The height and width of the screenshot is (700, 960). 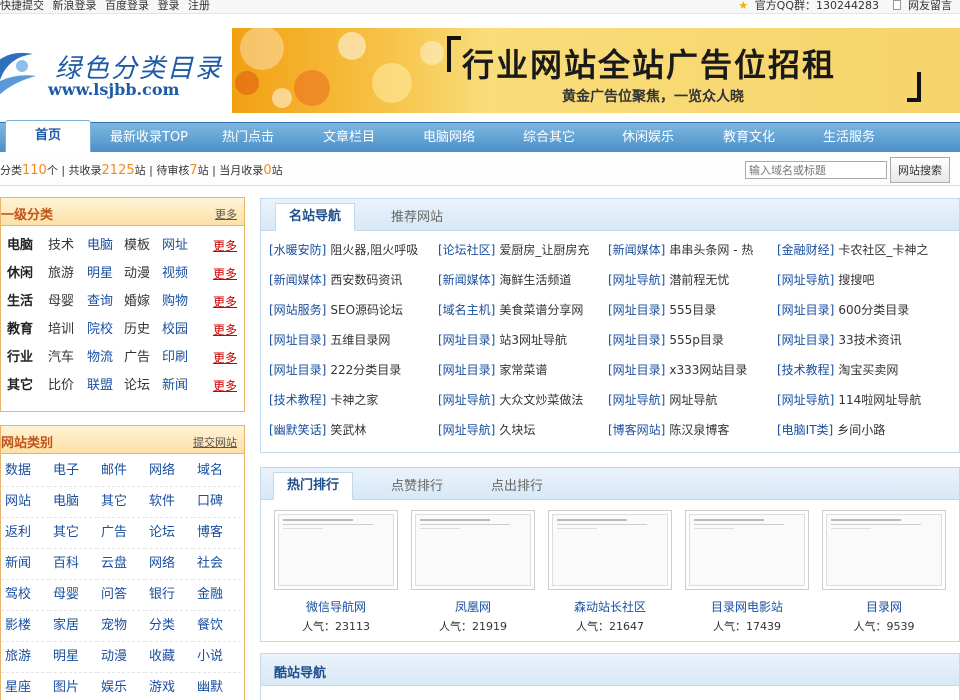 I want to click on site-type-link: 博客, so click(x=217, y=533).